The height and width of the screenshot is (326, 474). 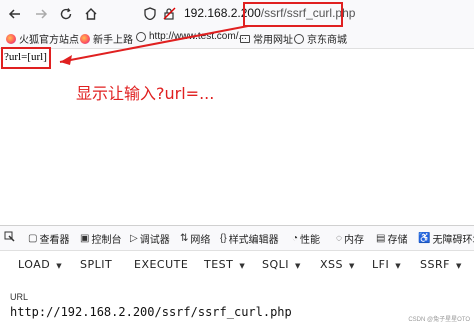 I want to click on sqli-button: SQLI ▼, so click(x=281, y=264).